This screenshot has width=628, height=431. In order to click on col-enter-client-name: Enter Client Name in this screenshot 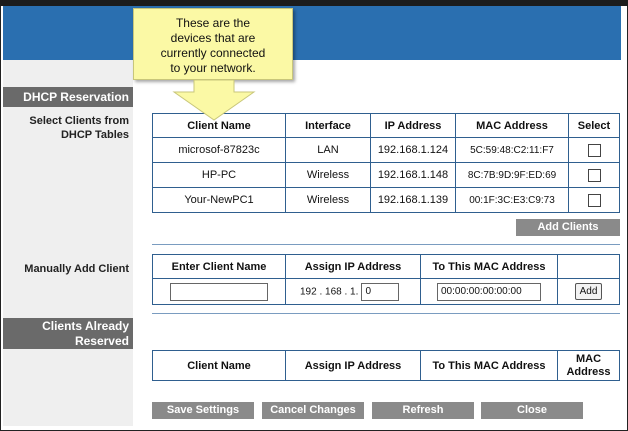, I will do `click(219, 266)`.